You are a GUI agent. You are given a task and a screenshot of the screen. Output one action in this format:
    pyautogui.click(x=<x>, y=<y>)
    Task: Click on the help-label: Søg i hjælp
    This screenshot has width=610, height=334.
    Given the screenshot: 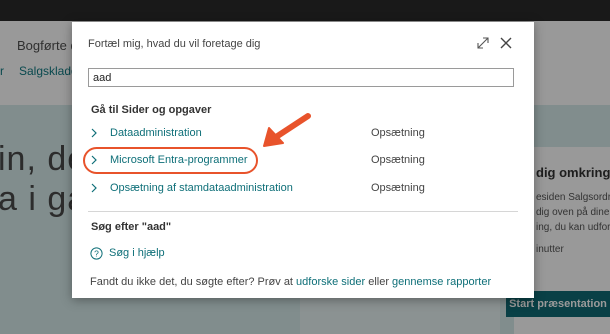 What is the action you would take?
    pyautogui.click(x=137, y=253)
    